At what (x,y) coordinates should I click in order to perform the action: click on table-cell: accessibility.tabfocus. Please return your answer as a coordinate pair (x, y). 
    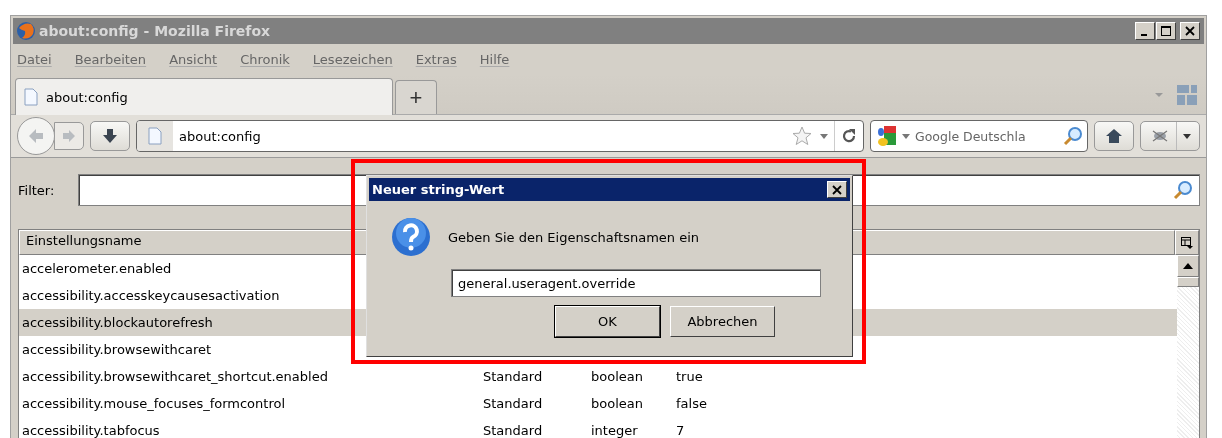
    Looking at the image, I should click on (251, 427).